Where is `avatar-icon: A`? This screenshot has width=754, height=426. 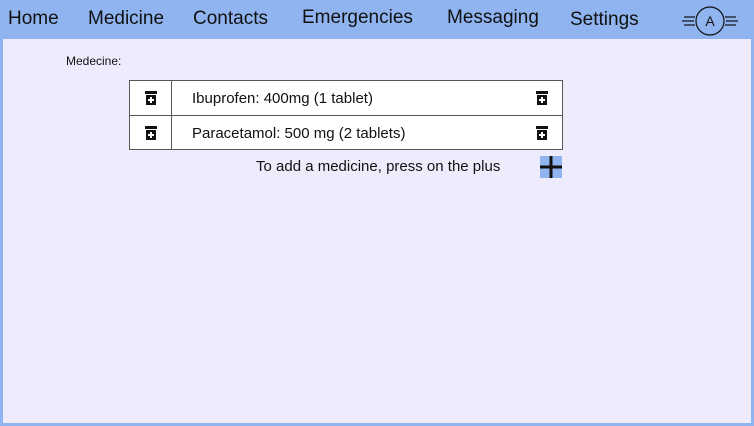
avatar-icon: A is located at coordinates (710, 21).